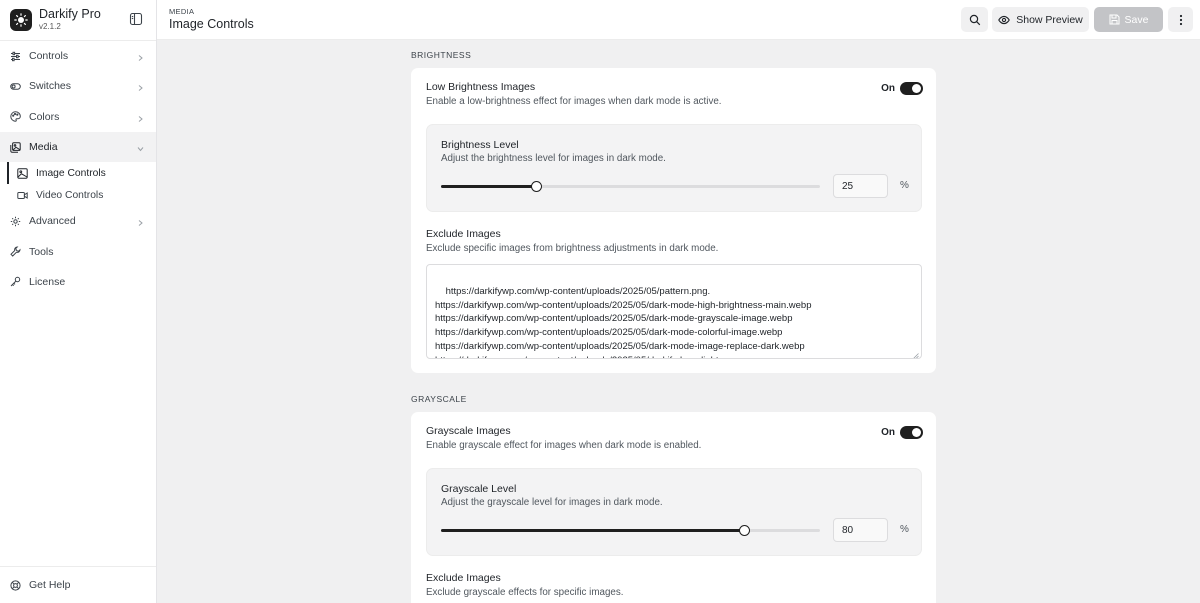  I want to click on eye-icon, so click(1004, 19).